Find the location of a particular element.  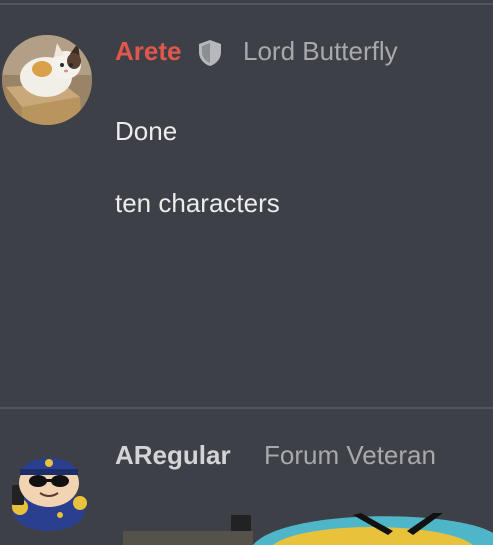

author-name: Arete is located at coordinates (148, 51).